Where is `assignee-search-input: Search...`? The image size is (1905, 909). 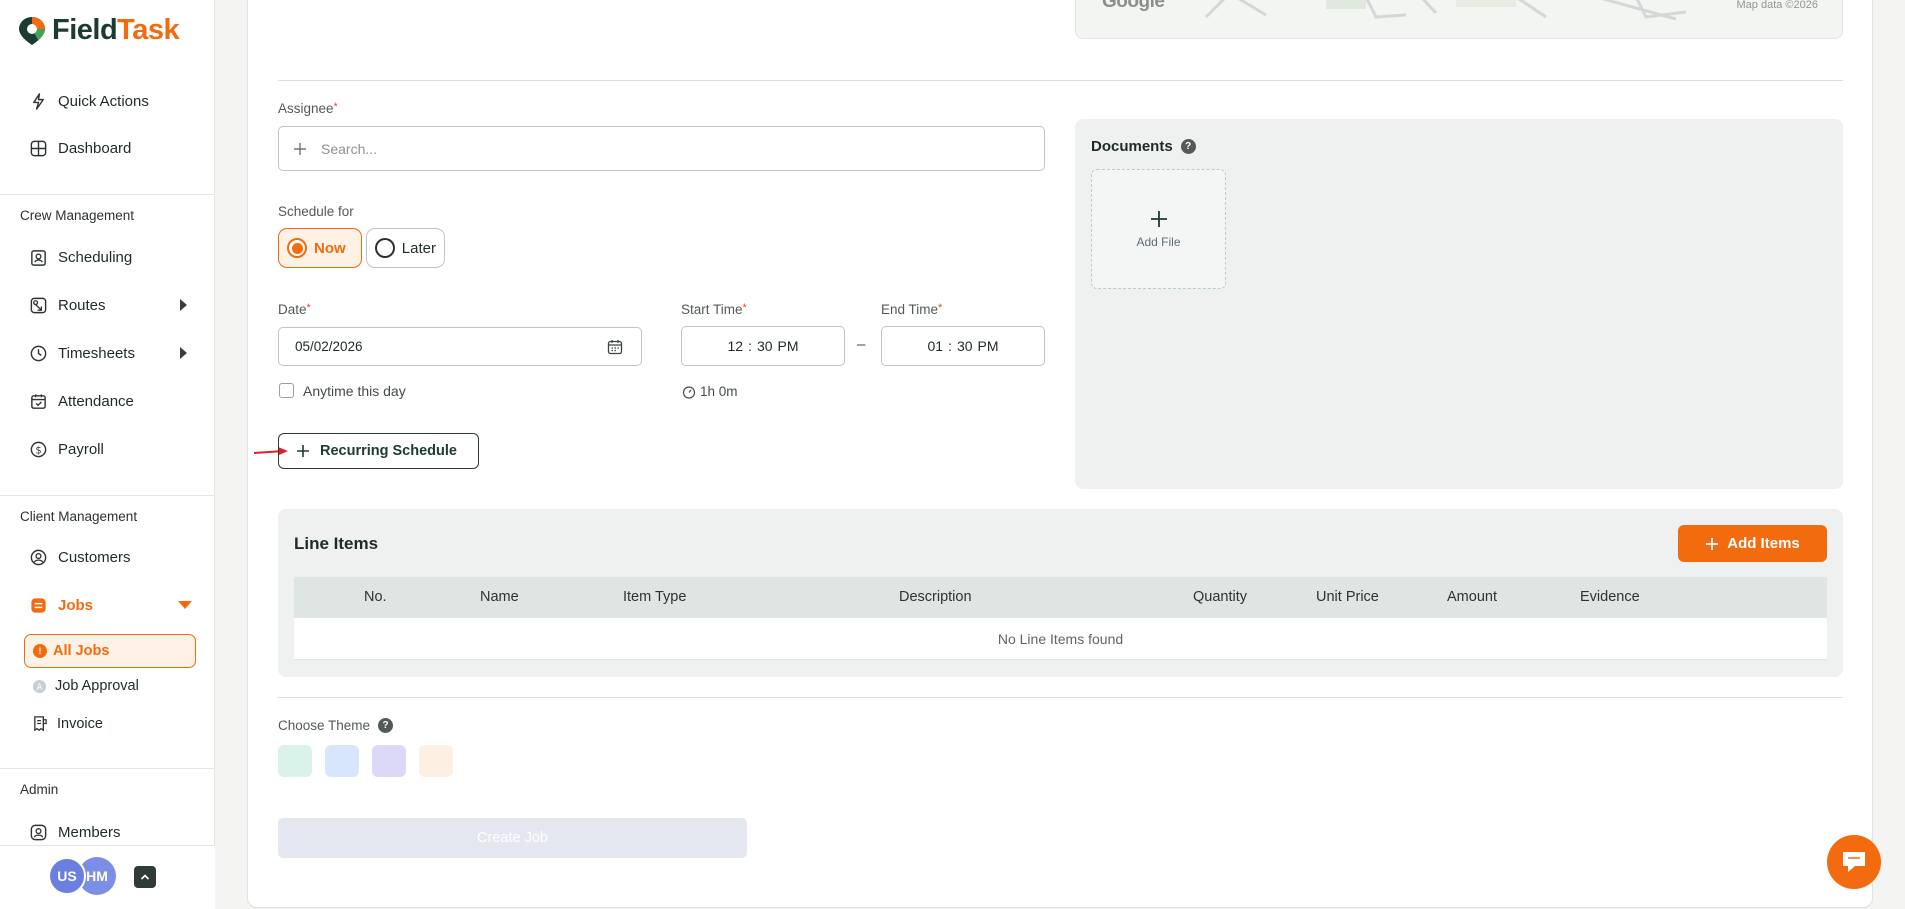
assignee-search-input: Search... is located at coordinates (661, 148).